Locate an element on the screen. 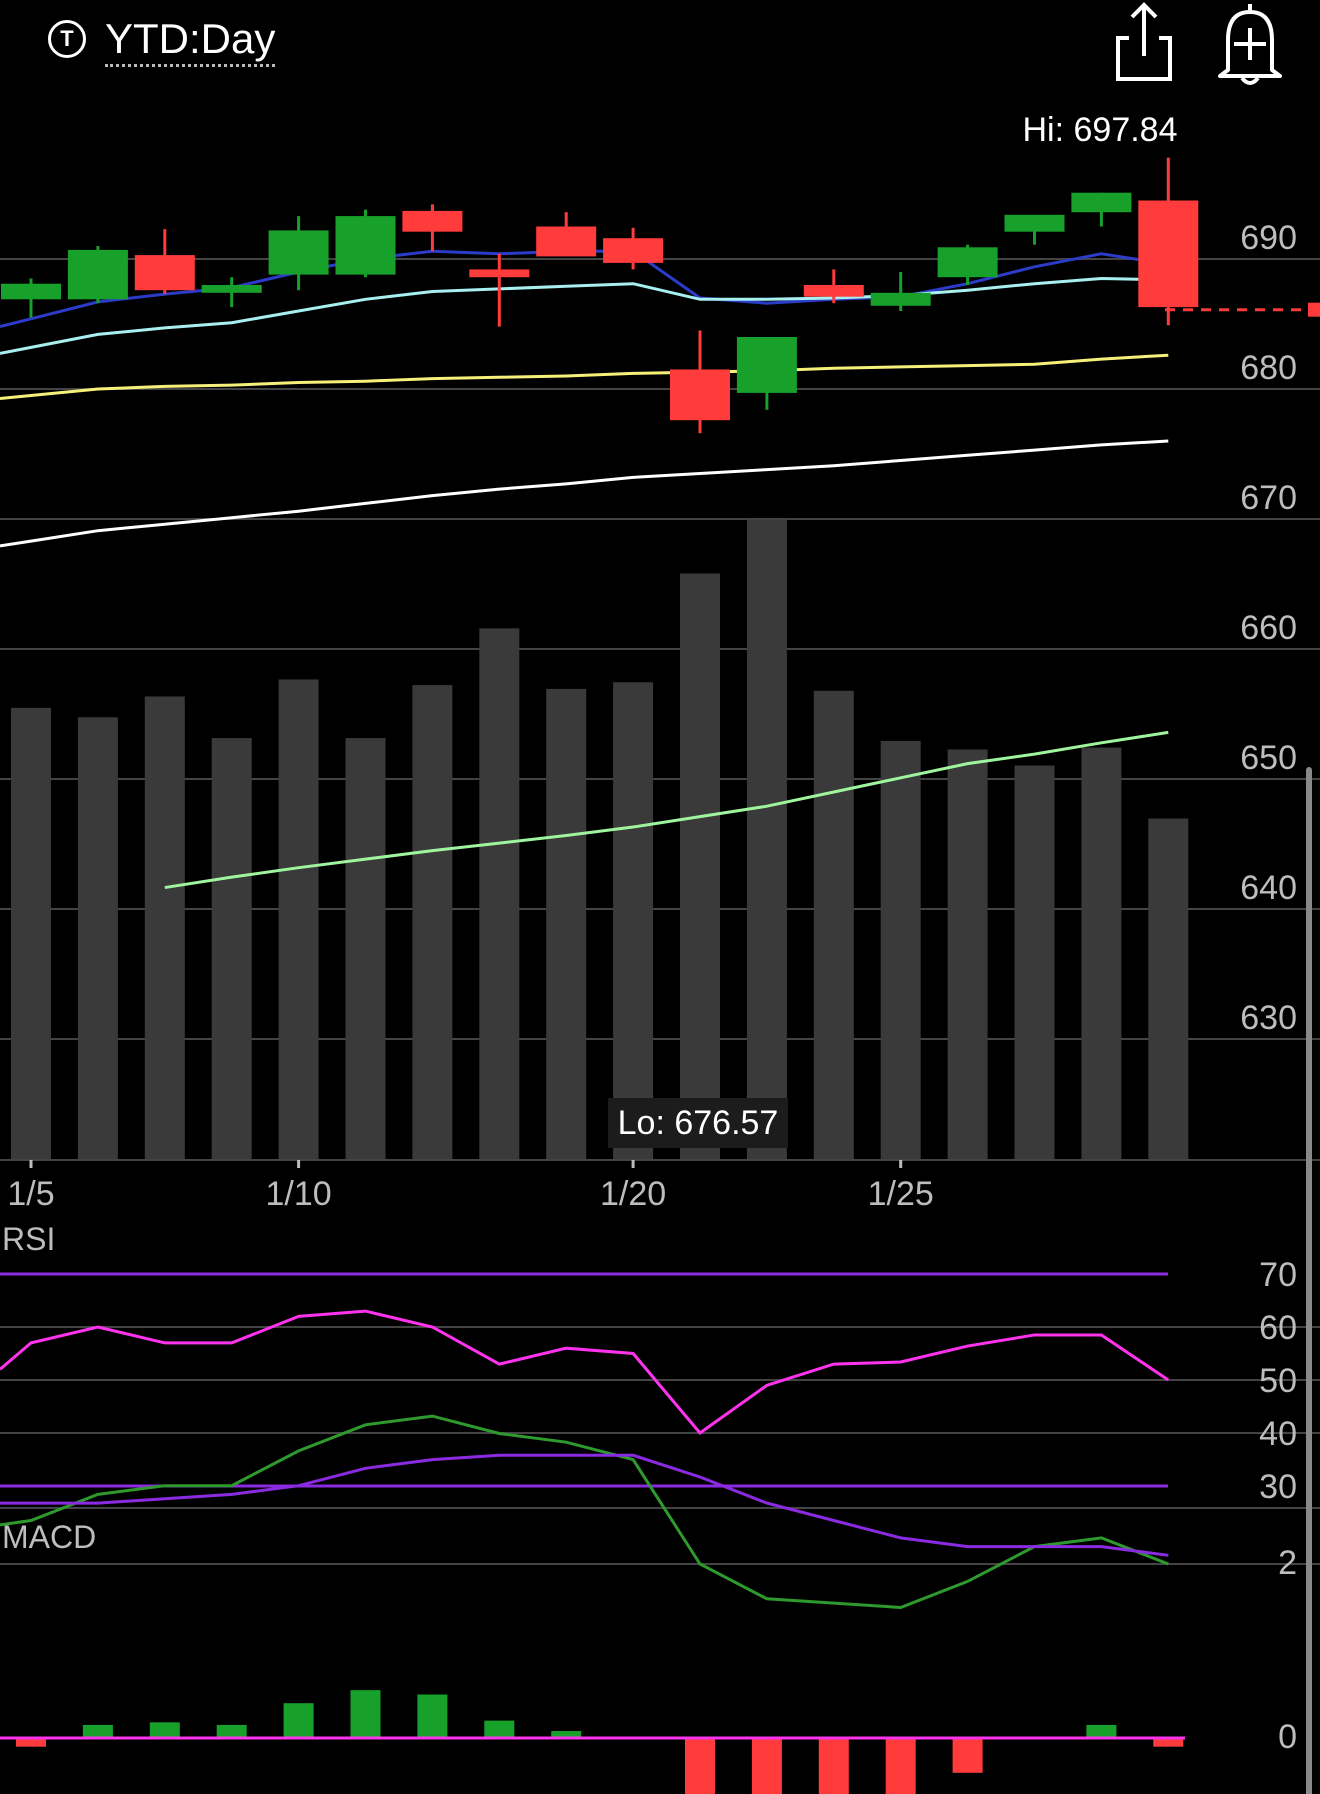 Image resolution: width=1320 pixels, height=1794 pixels. price-axis-label: 640 is located at coordinates (1268, 888).